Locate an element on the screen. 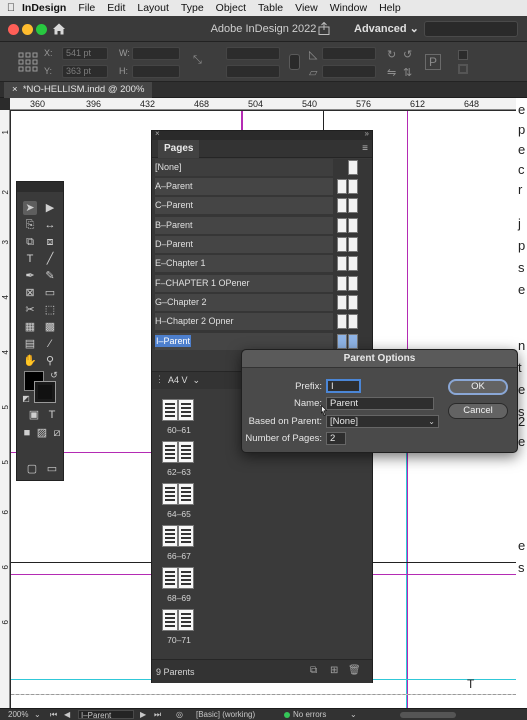 The height and width of the screenshot is (720, 527). fill-swatch is located at coordinates (463, 55).